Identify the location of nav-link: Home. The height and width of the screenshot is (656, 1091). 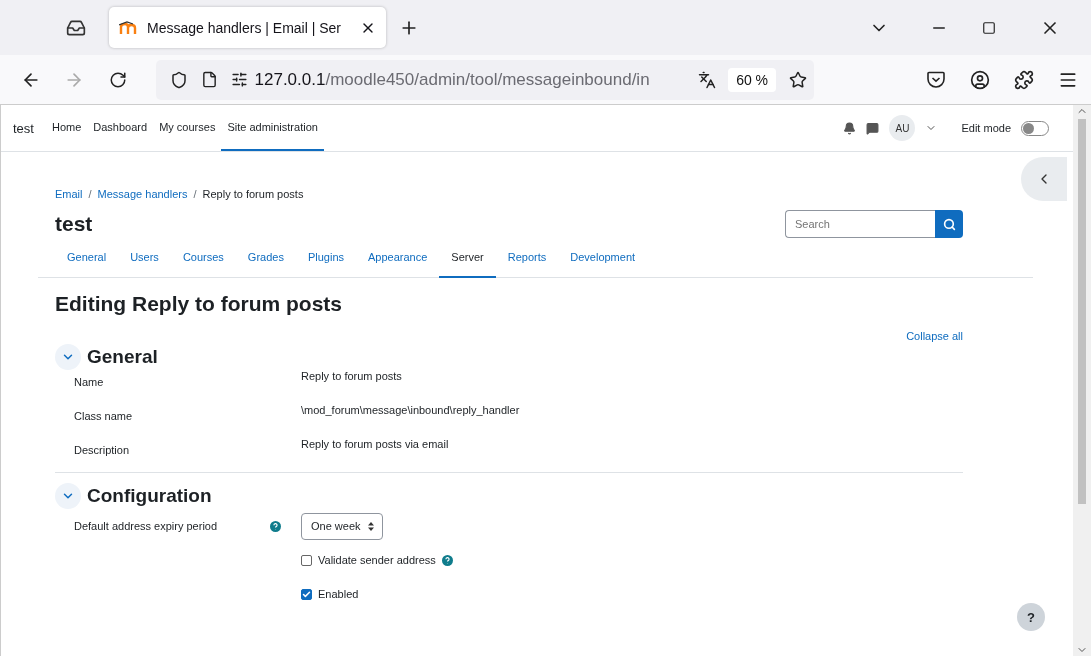
(66, 128).